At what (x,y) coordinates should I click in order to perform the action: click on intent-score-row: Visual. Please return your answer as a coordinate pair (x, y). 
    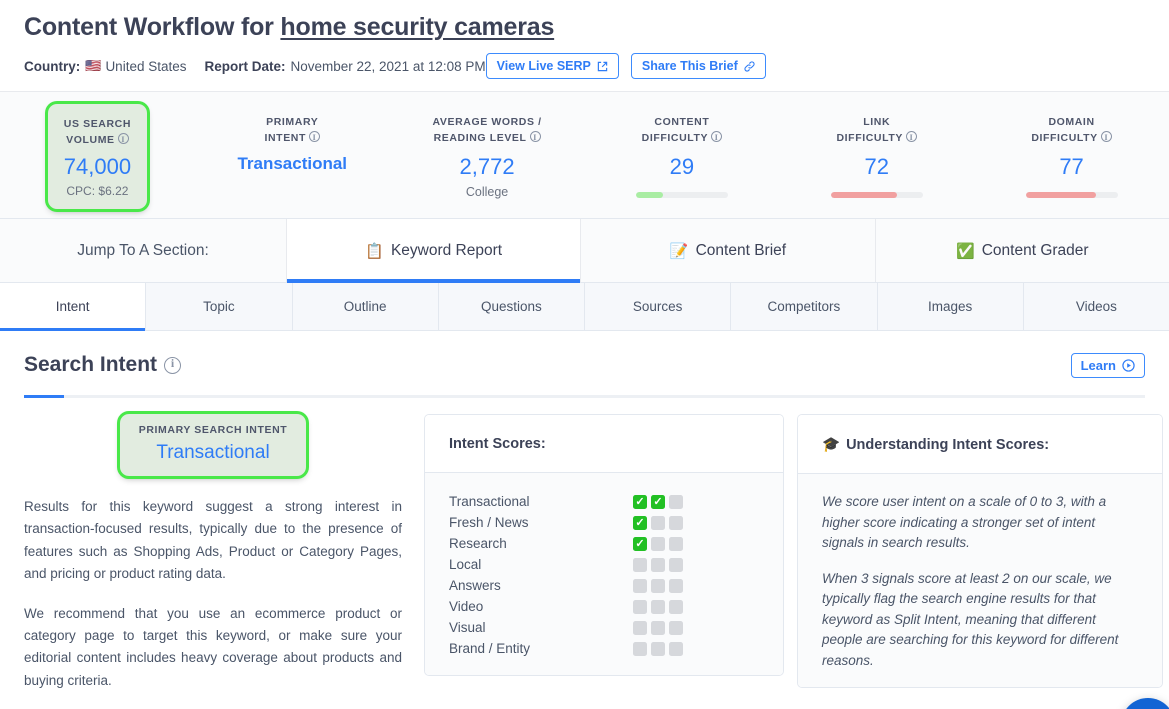
    Looking at the image, I should click on (604, 627).